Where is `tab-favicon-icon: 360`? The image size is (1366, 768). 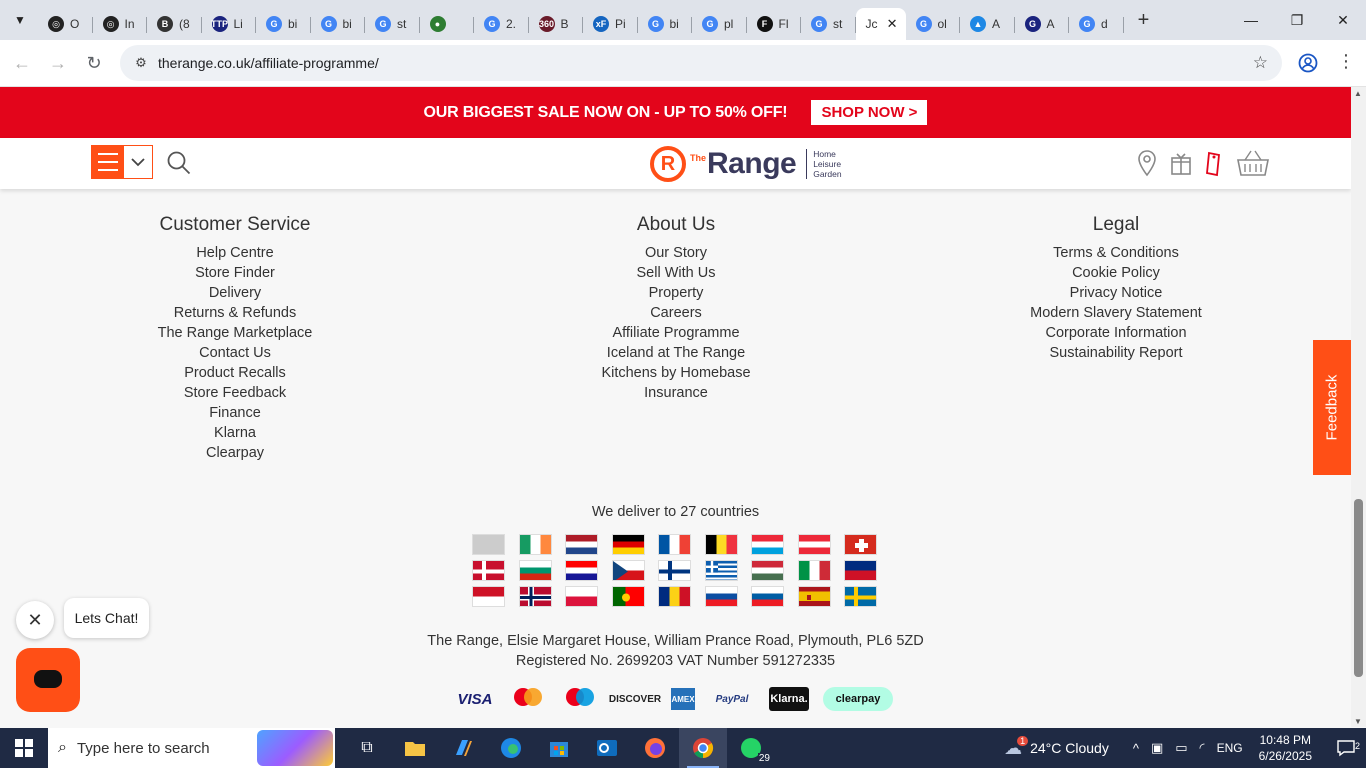
tab-favicon-icon: 360 is located at coordinates (546, 24).